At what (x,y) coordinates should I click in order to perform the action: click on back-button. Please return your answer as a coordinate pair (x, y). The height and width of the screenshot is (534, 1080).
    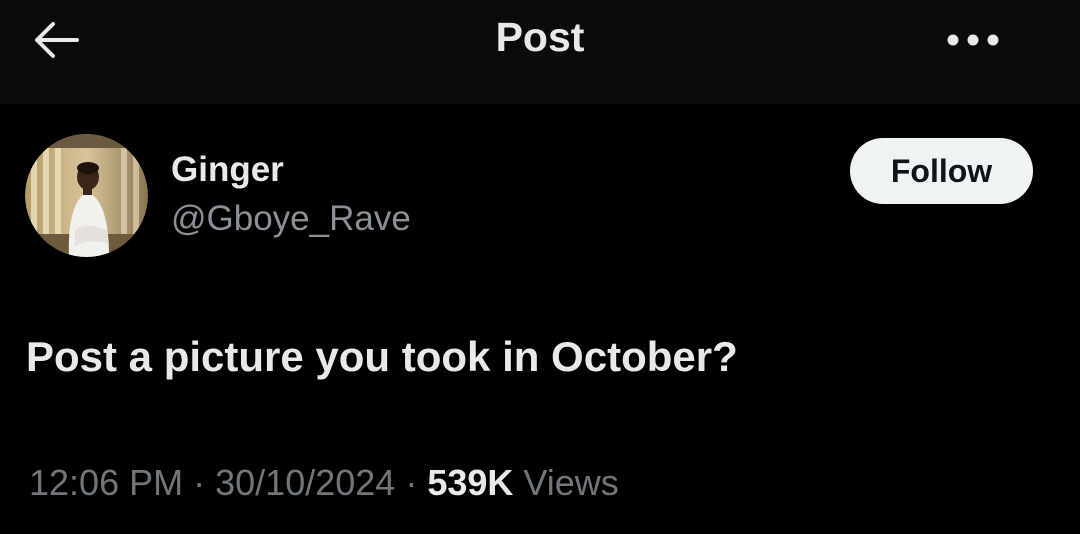
    Looking at the image, I should click on (56, 40).